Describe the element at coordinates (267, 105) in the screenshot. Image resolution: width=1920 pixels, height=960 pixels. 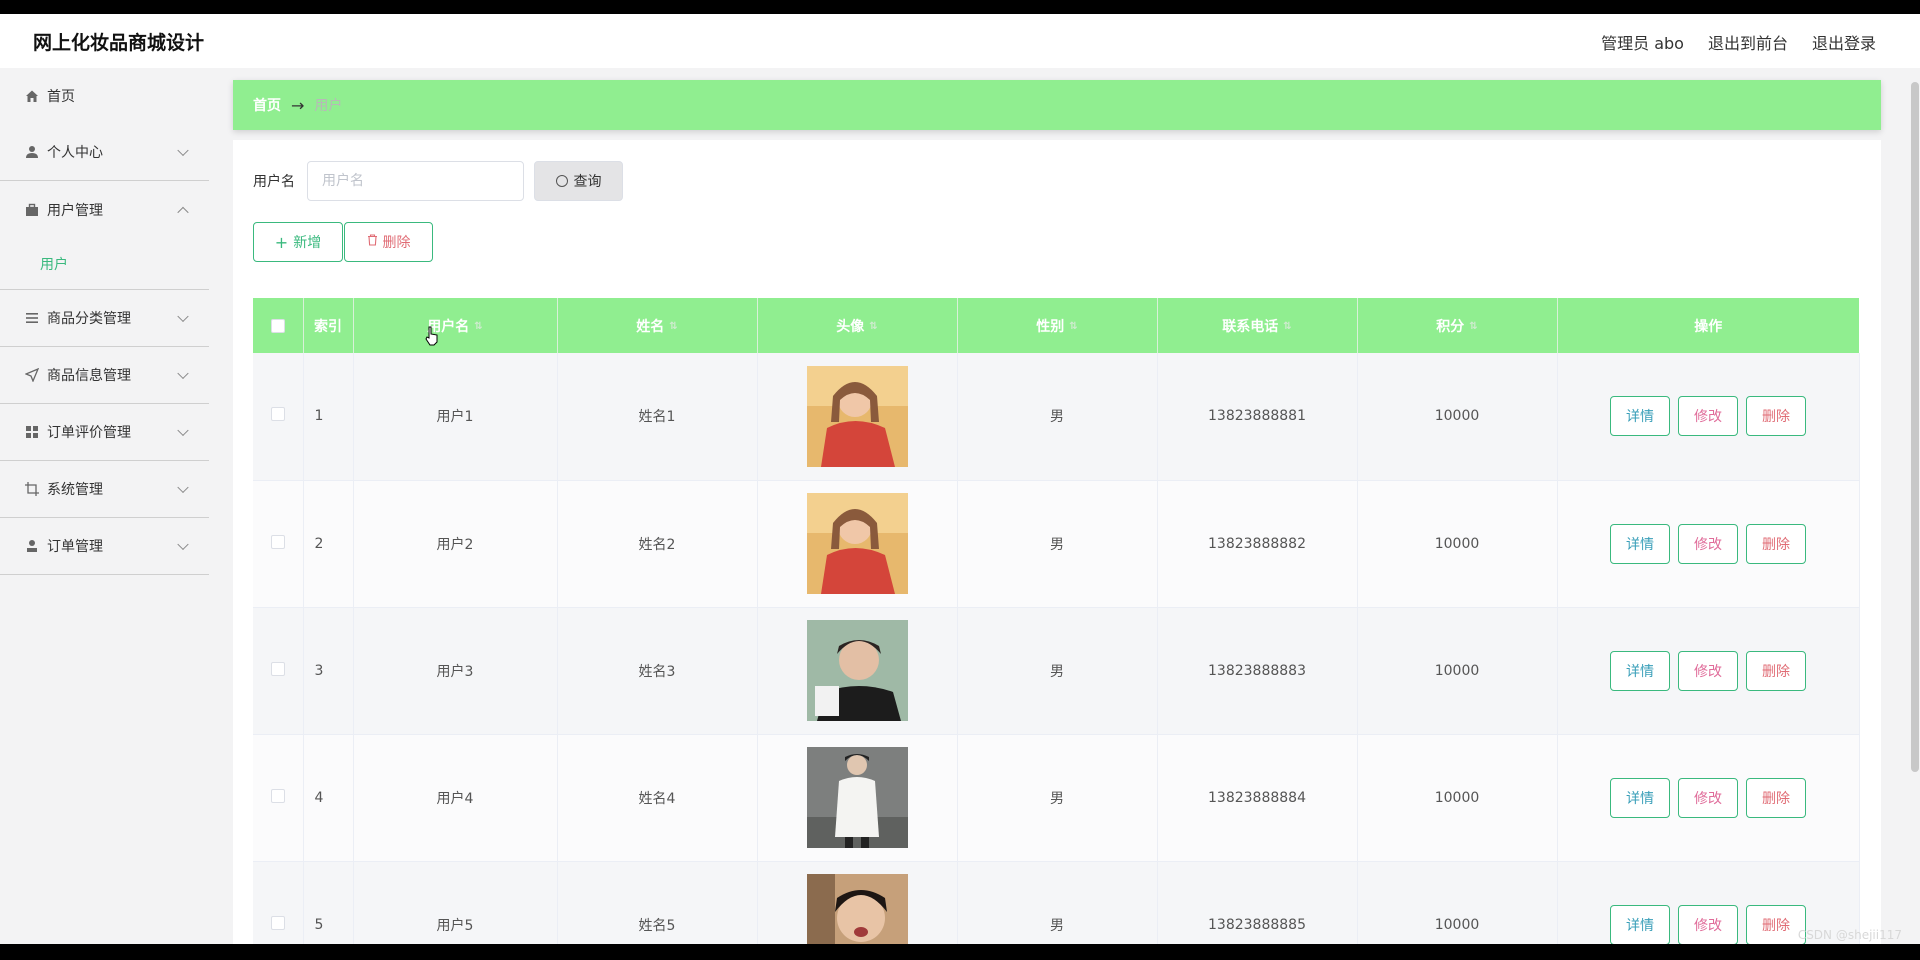
I see `breadcrumb-home: 首页` at that location.